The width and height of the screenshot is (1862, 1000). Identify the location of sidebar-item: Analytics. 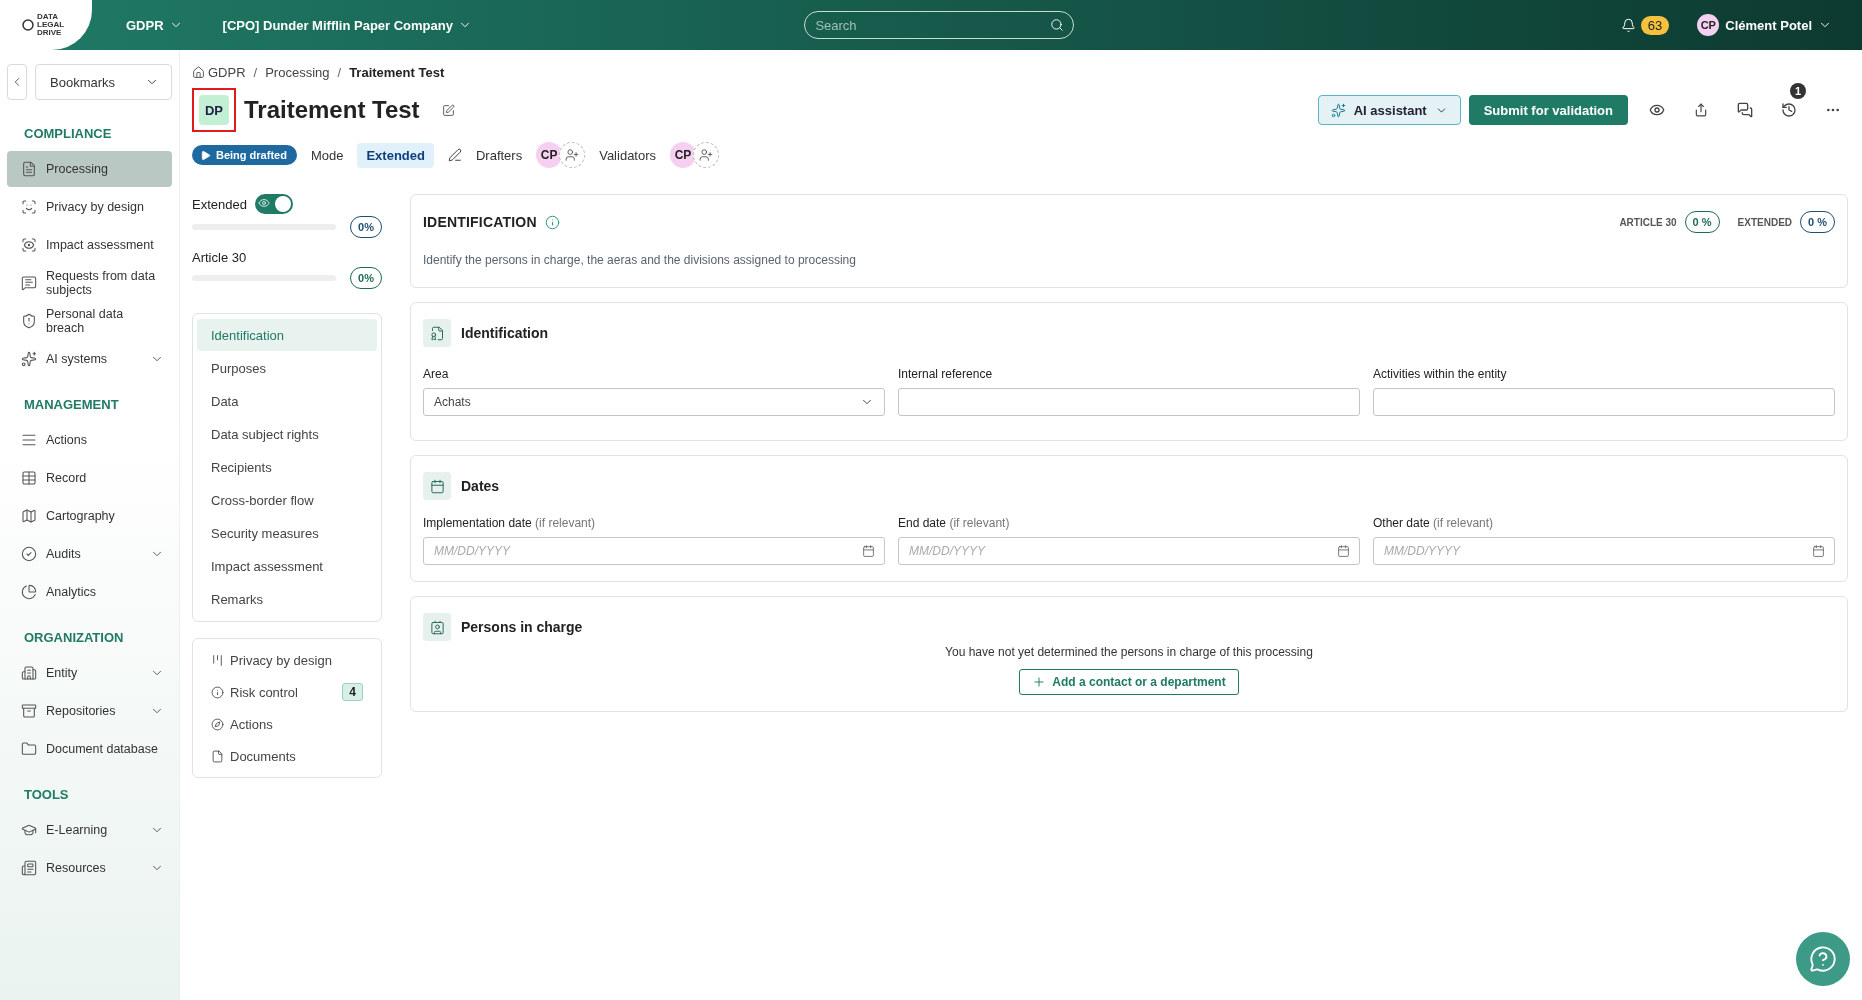
(89, 592).